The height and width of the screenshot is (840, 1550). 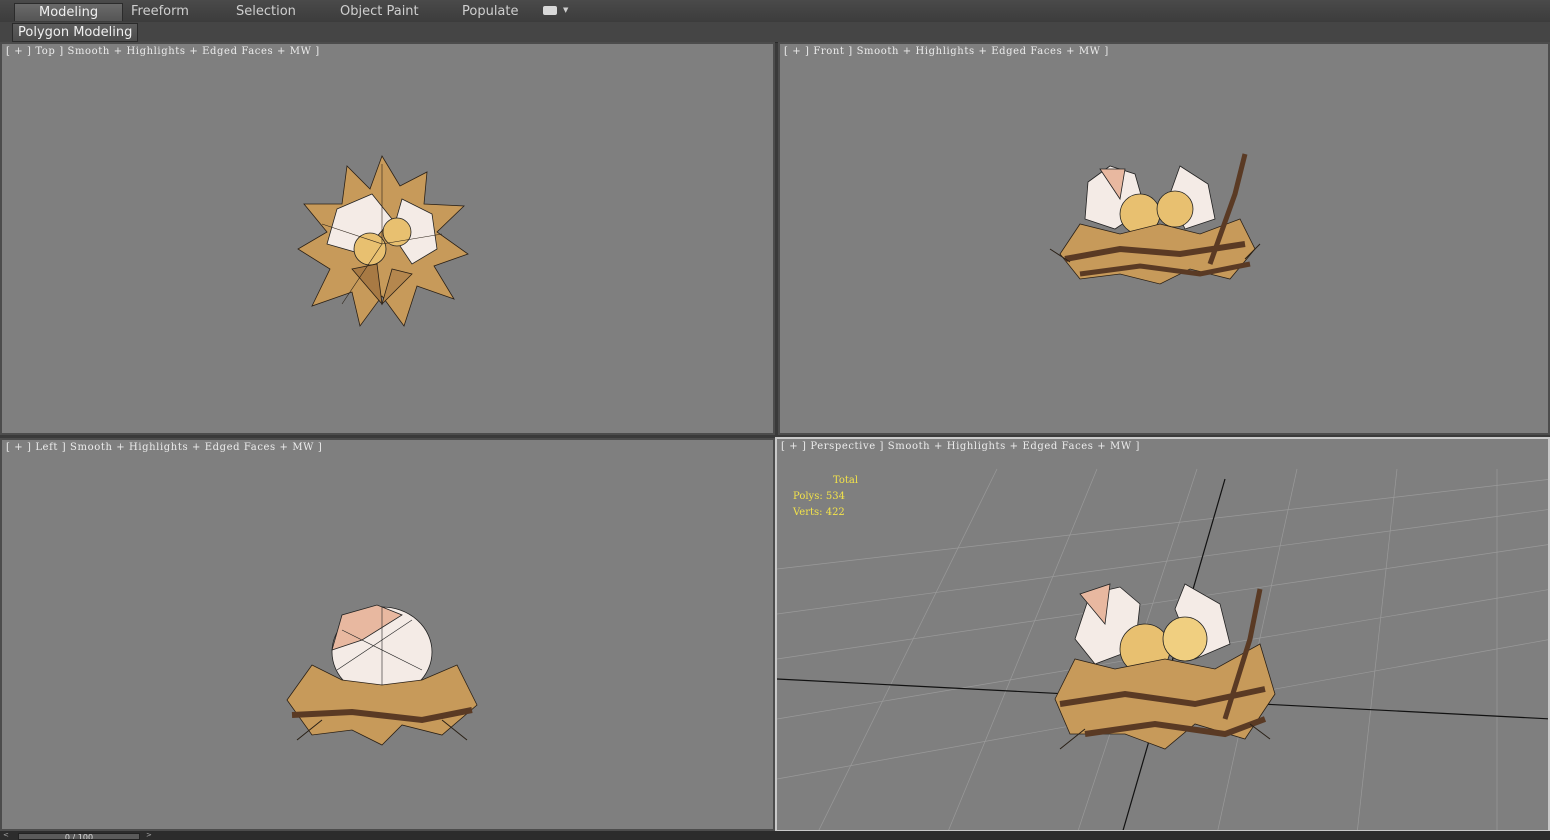 I want to click on stats-title: Total, so click(x=846, y=480).